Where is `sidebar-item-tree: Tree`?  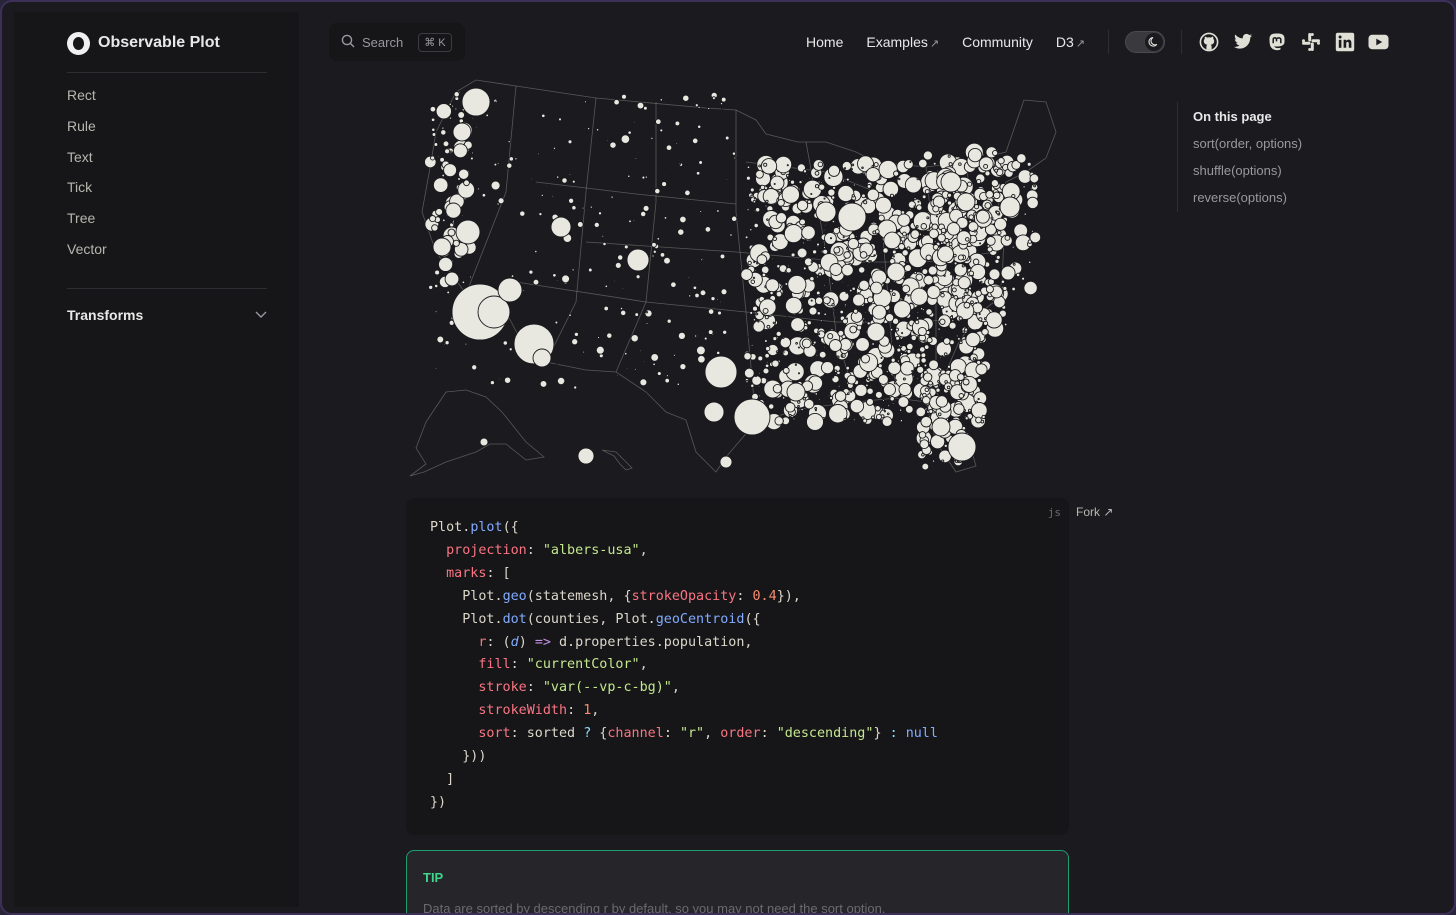
sidebar-item-tree: Tree is located at coordinates (87, 218).